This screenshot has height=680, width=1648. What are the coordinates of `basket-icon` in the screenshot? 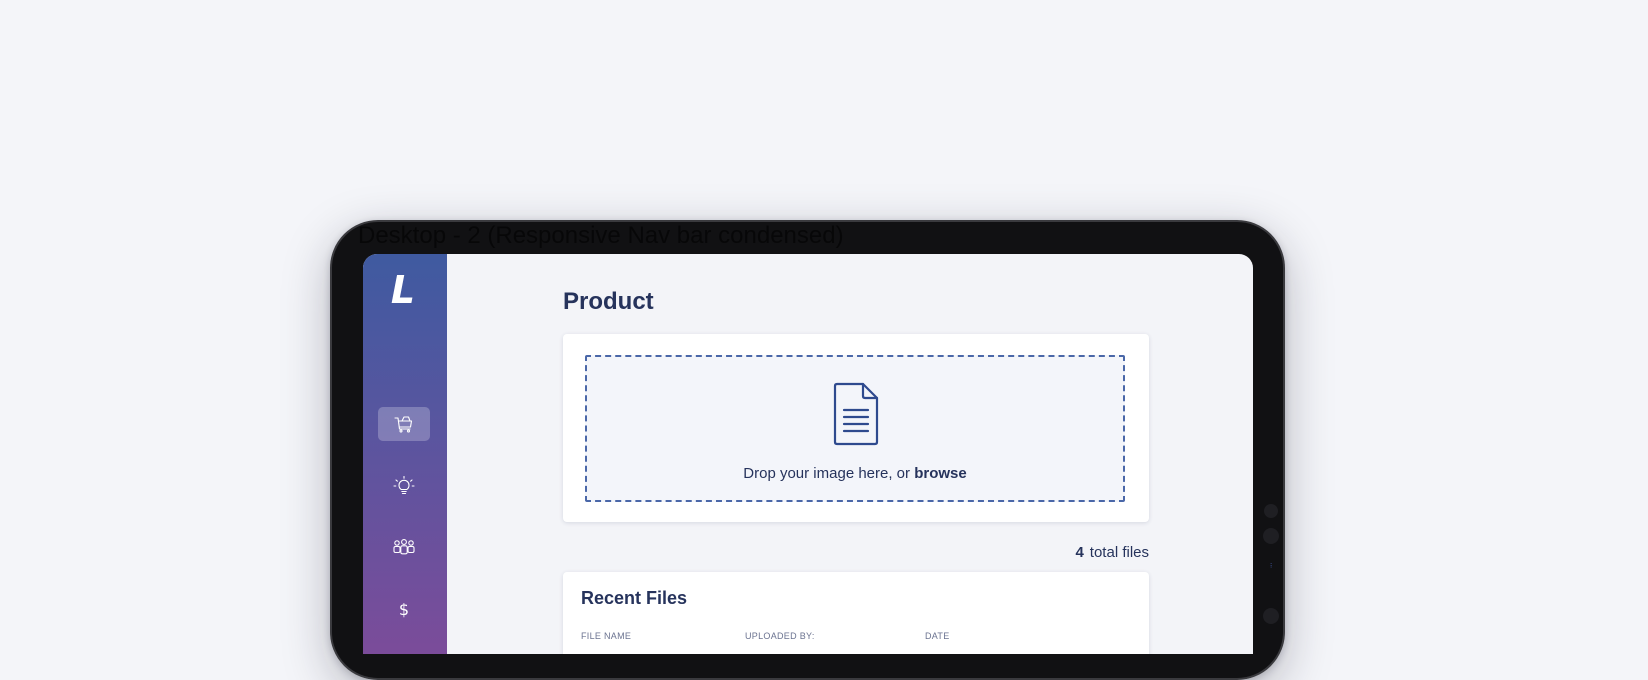 It's located at (404, 424).